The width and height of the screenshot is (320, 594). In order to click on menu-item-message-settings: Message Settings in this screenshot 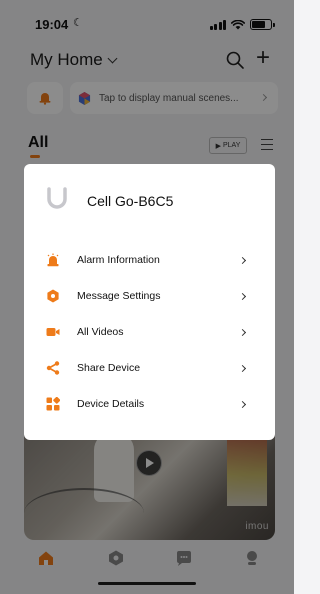, I will do `click(149, 296)`.